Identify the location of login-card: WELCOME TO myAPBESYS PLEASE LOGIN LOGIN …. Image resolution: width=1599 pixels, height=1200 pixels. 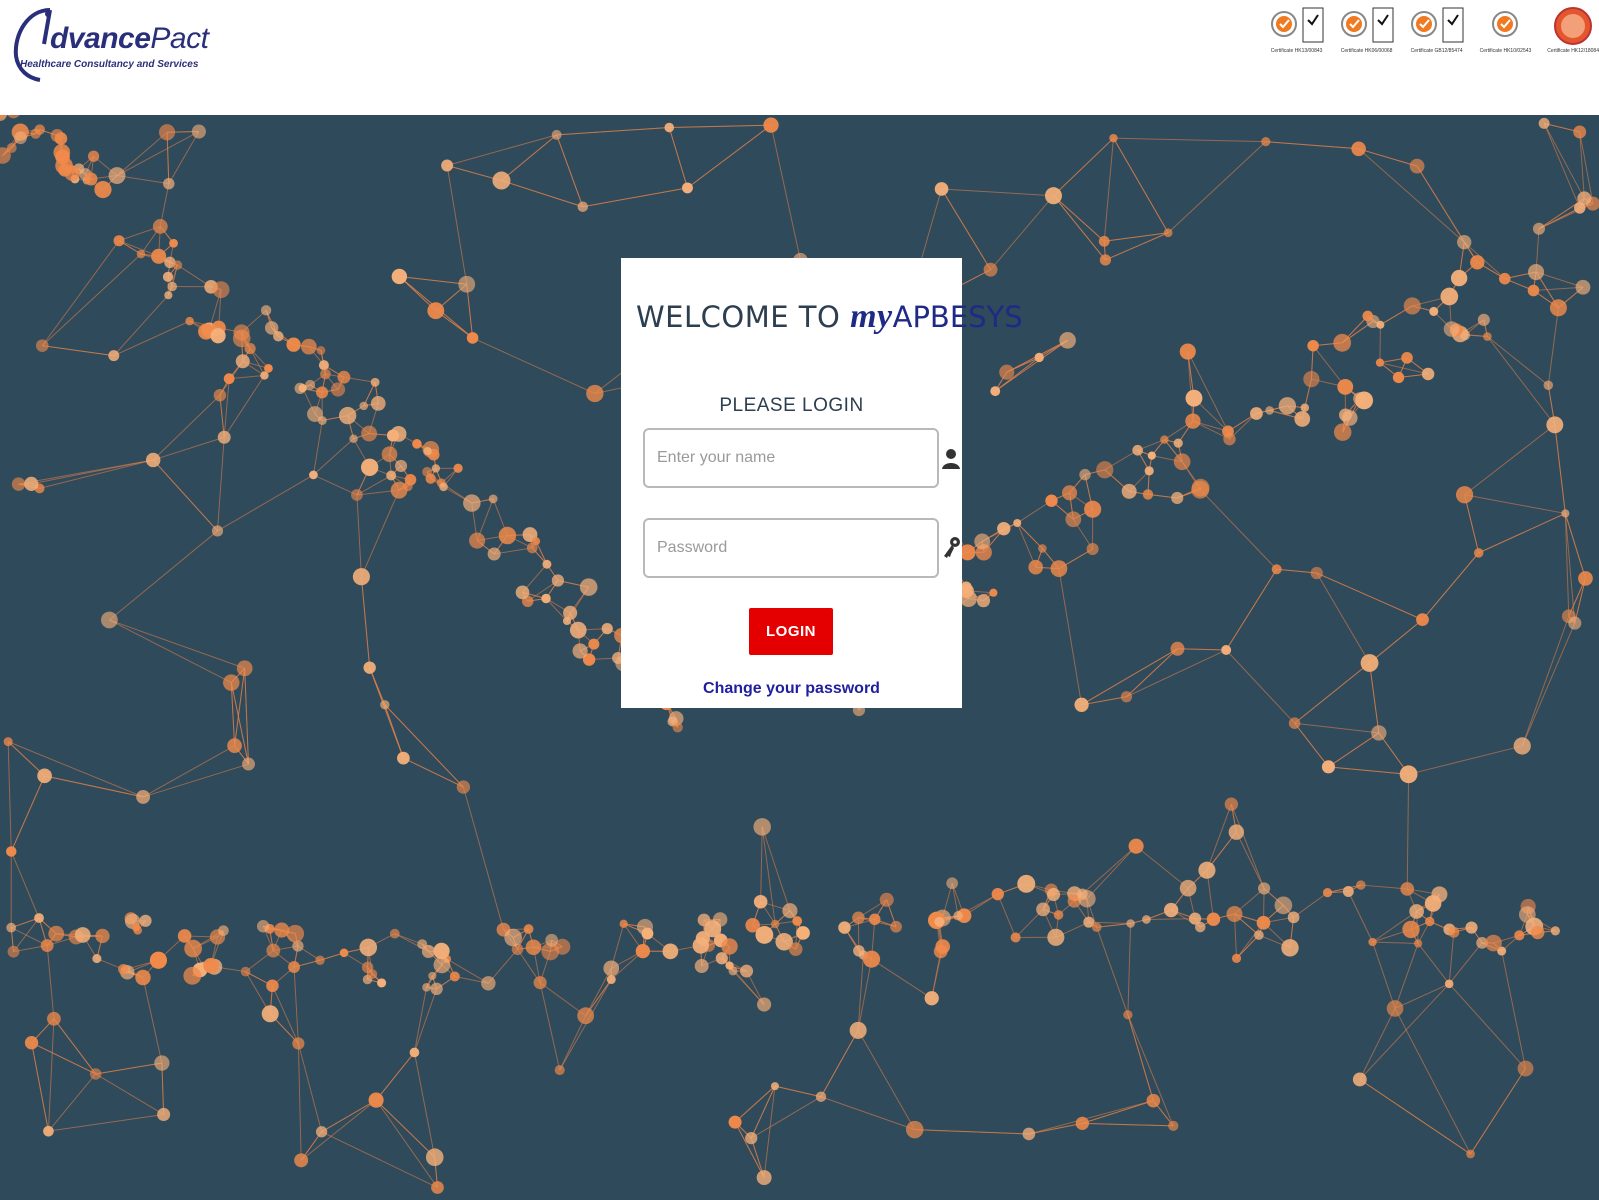
(822, 483).